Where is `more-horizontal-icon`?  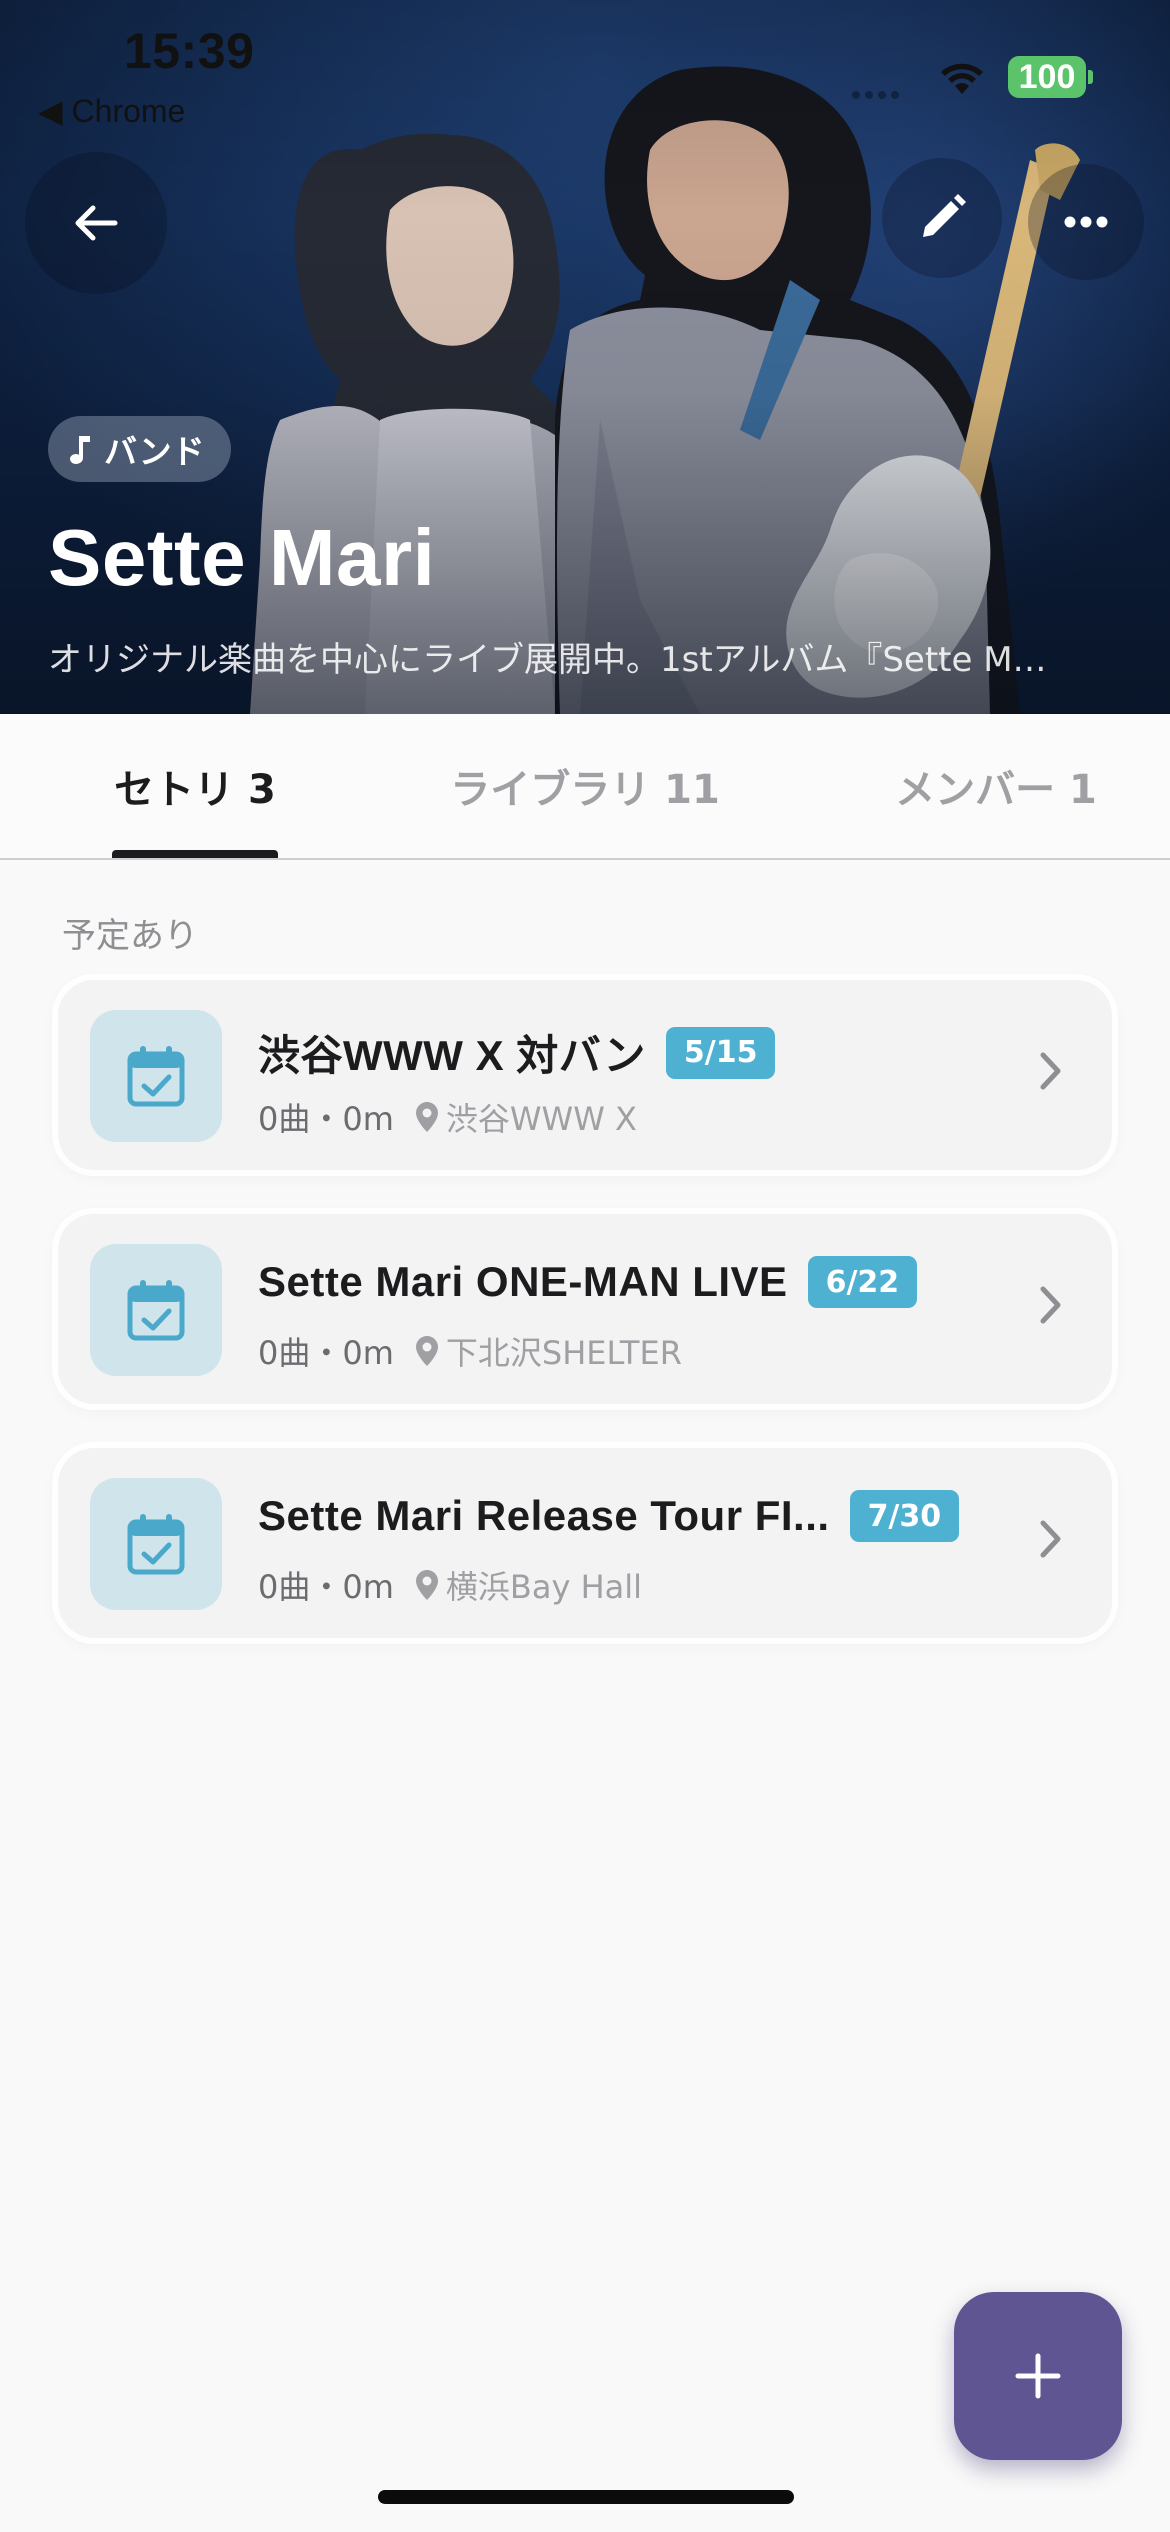
more-horizontal-icon is located at coordinates (1086, 222).